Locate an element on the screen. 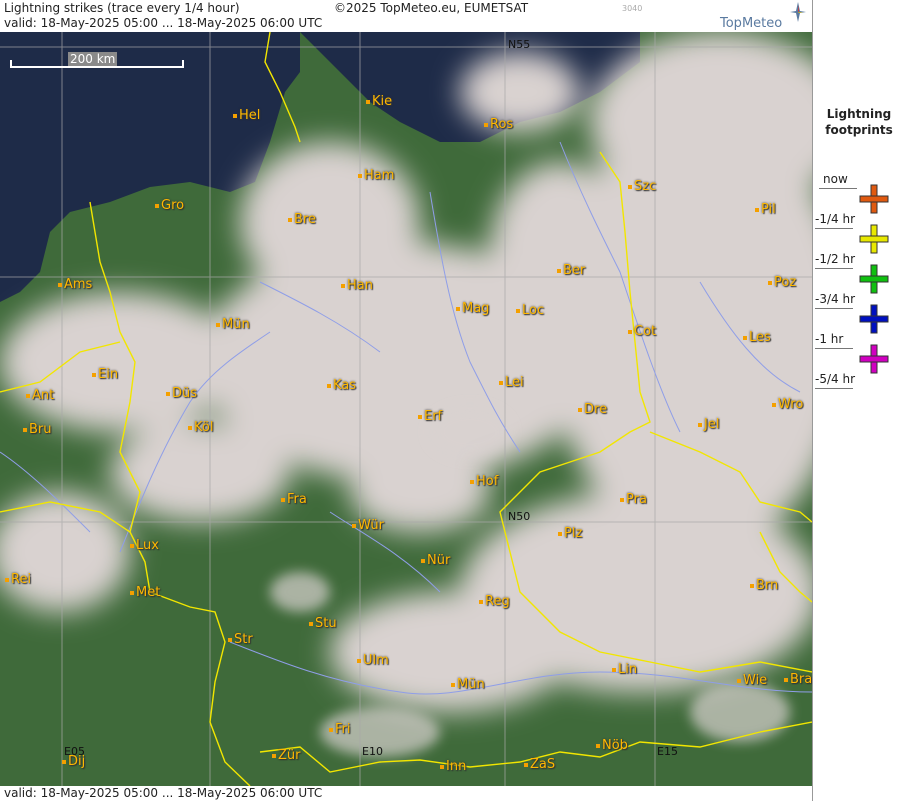 This screenshot has height=801, width=904. grid-label-e10: E10 is located at coordinates (372, 751).